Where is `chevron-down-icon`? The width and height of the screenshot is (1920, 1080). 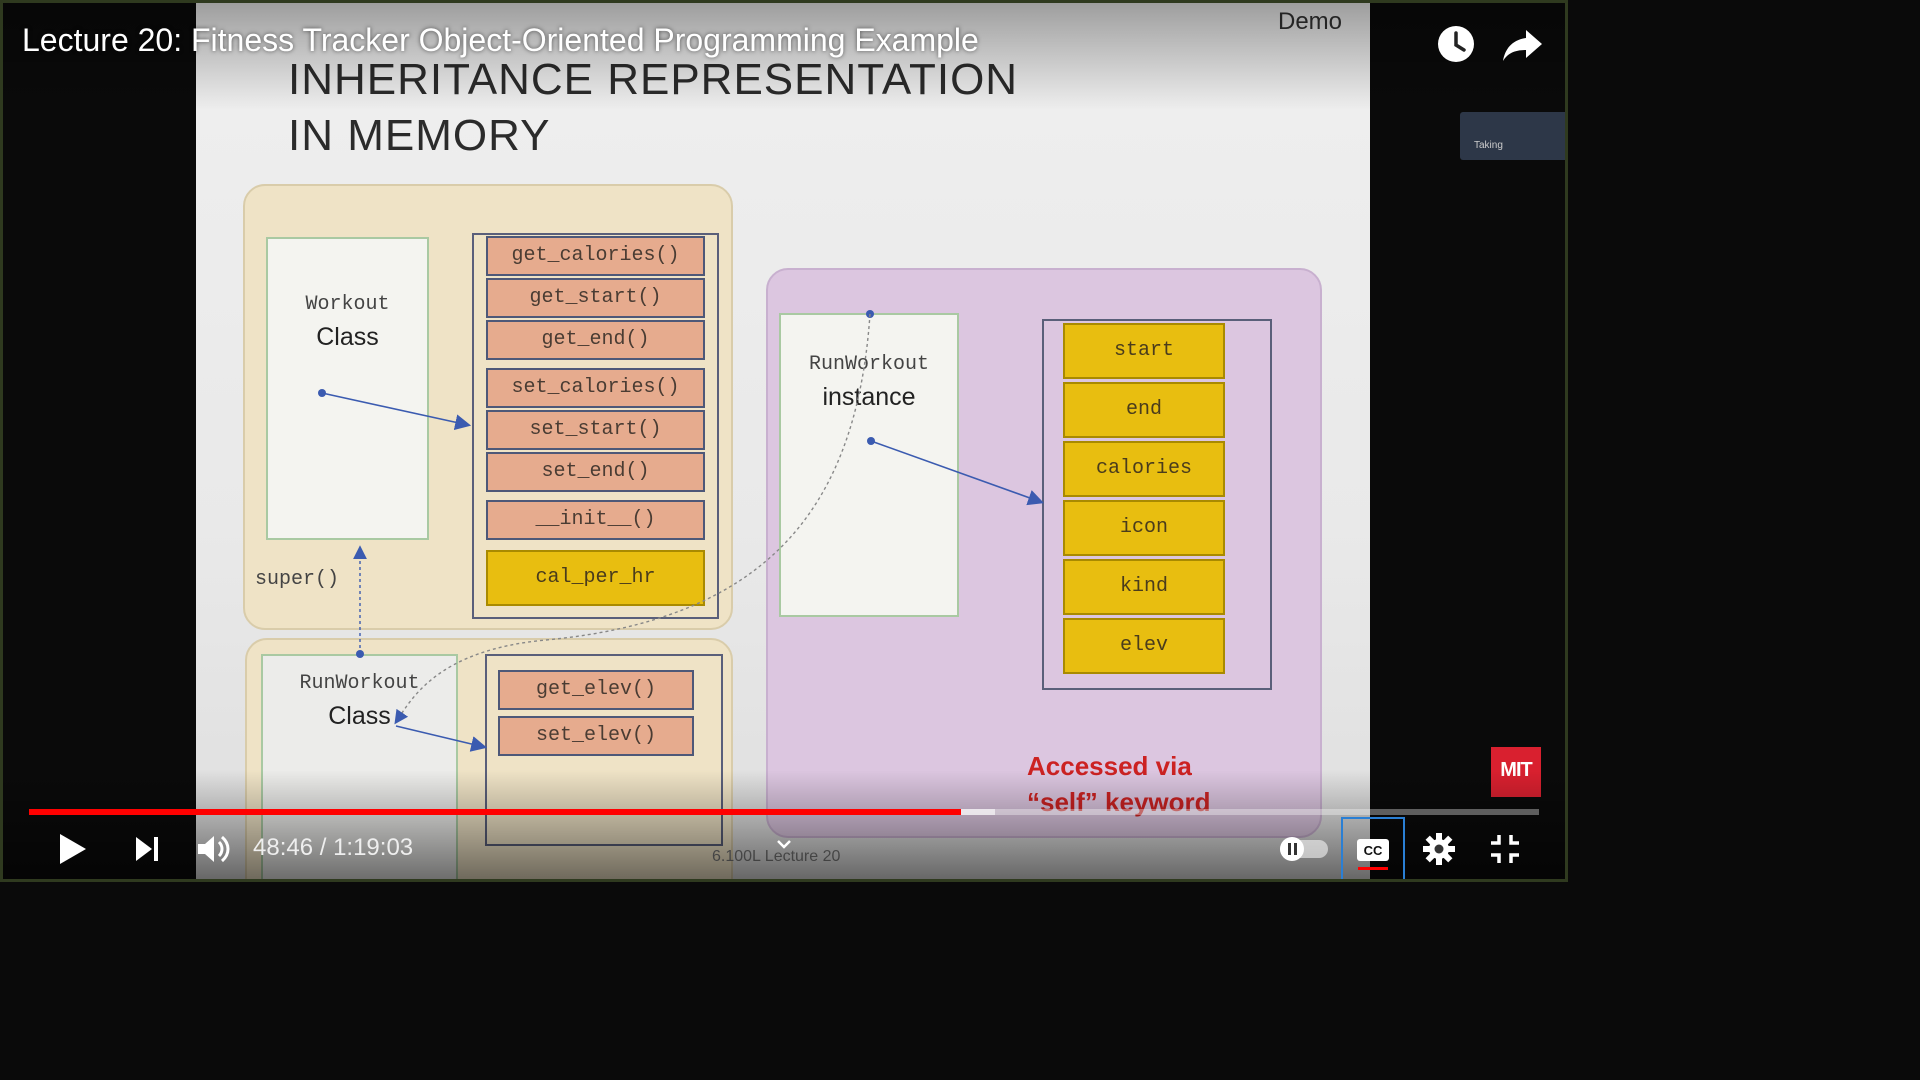 chevron-down-icon is located at coordinates (784, 844).